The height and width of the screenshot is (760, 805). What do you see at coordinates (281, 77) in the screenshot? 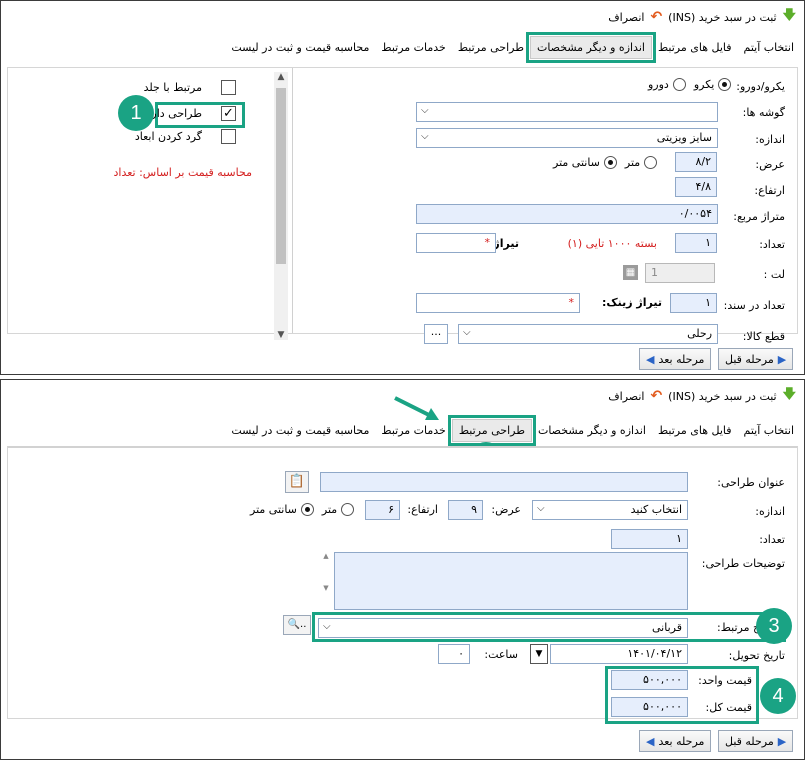
I see `scroll-up-icon: ▲` at bounding box center [281, 77].